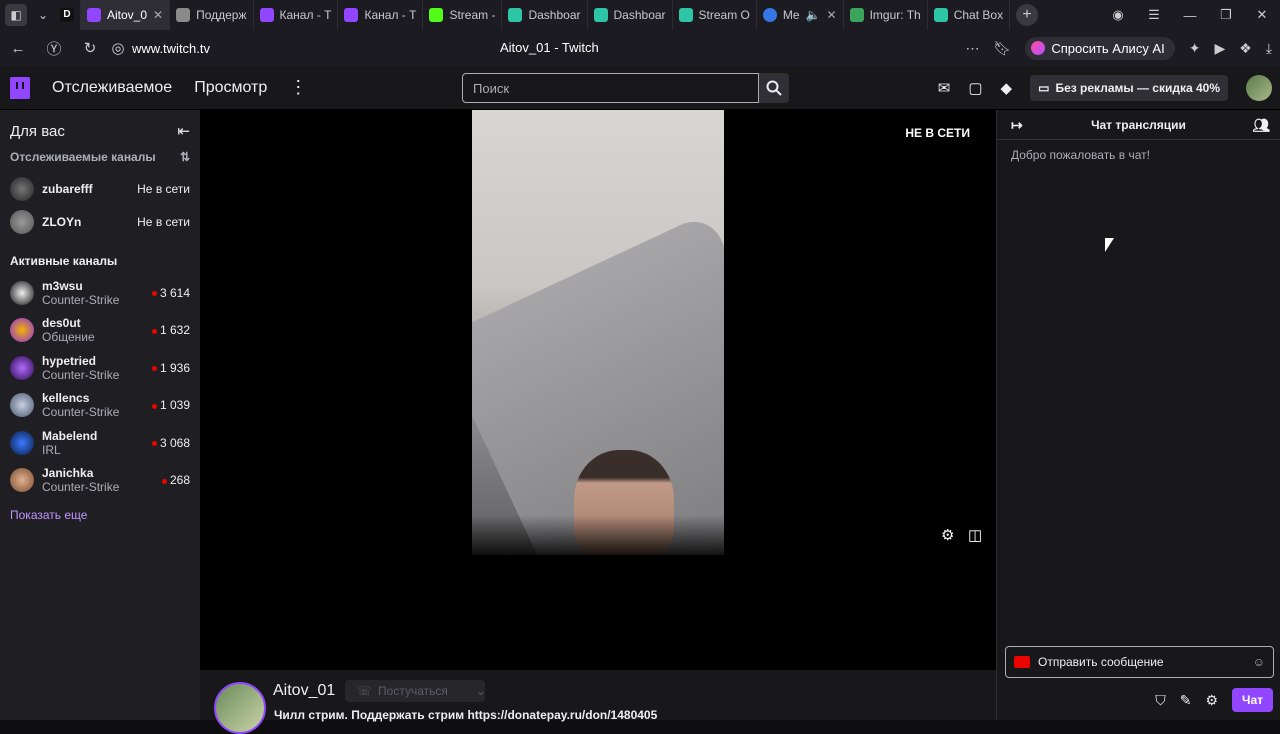  I want to click on security-icon: ◎, so click(118, 48).